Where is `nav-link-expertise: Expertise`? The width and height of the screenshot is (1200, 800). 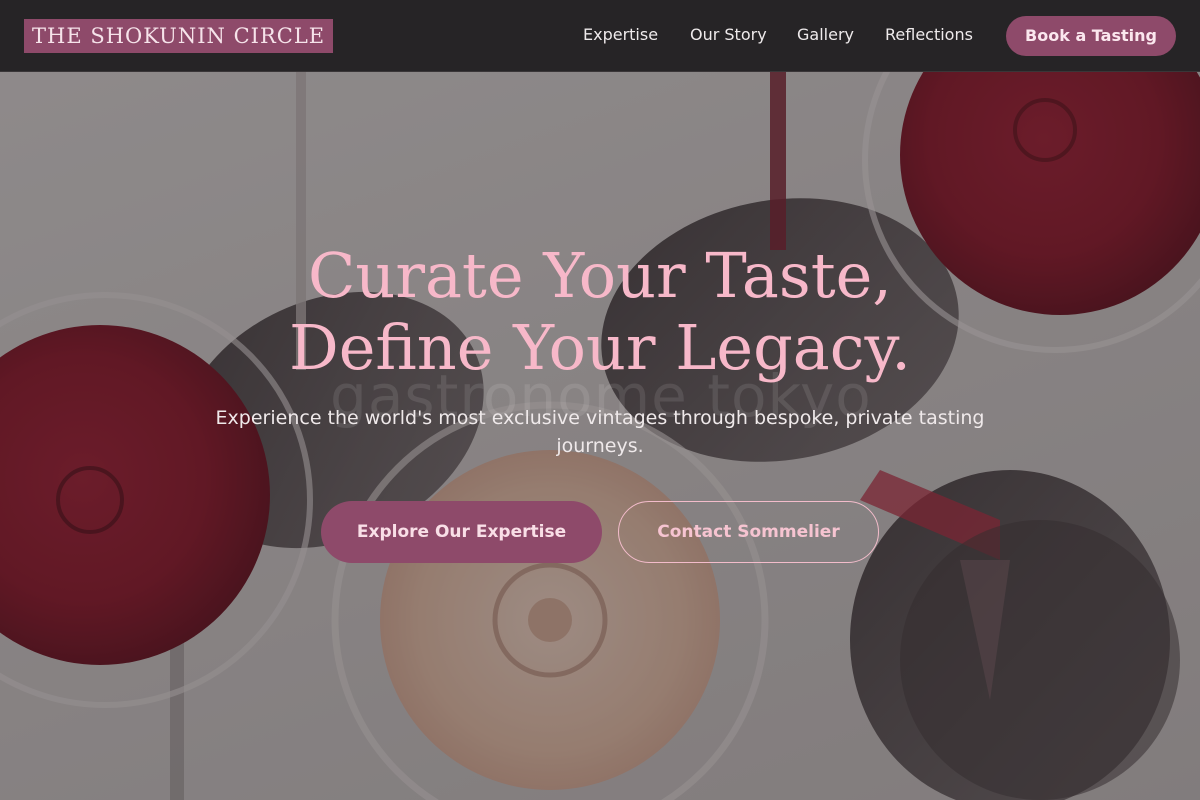
nav-link-expertise: Expertise is located at coordinates (620, 35).